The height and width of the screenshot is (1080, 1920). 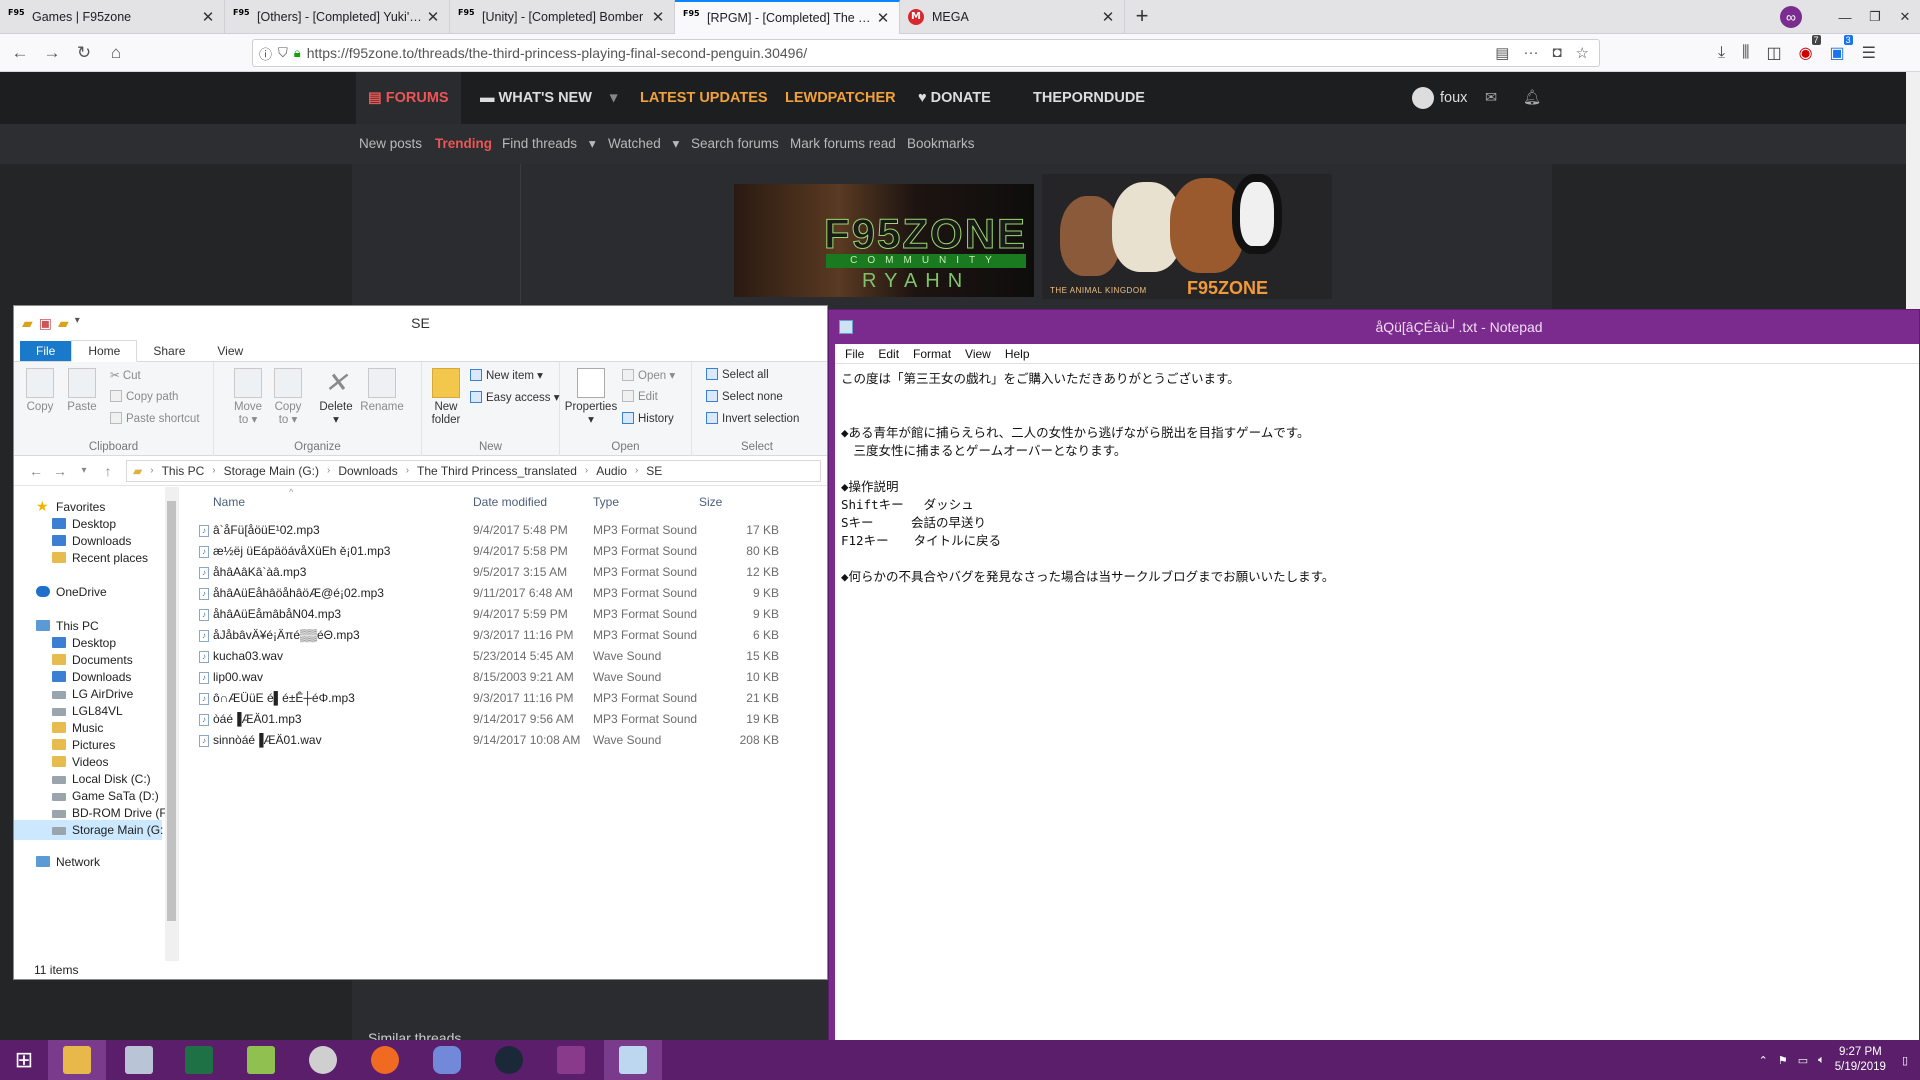 What do you see at coordinates (390, 144) in the screenshot?
I see `subnav-new-posts: New posts` at bounding box center [390, 144].